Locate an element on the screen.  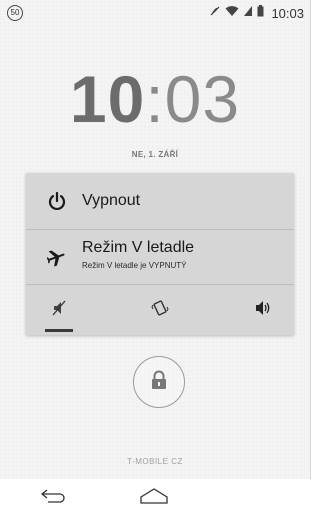
lock-icon is located at coordinates (159, 382).